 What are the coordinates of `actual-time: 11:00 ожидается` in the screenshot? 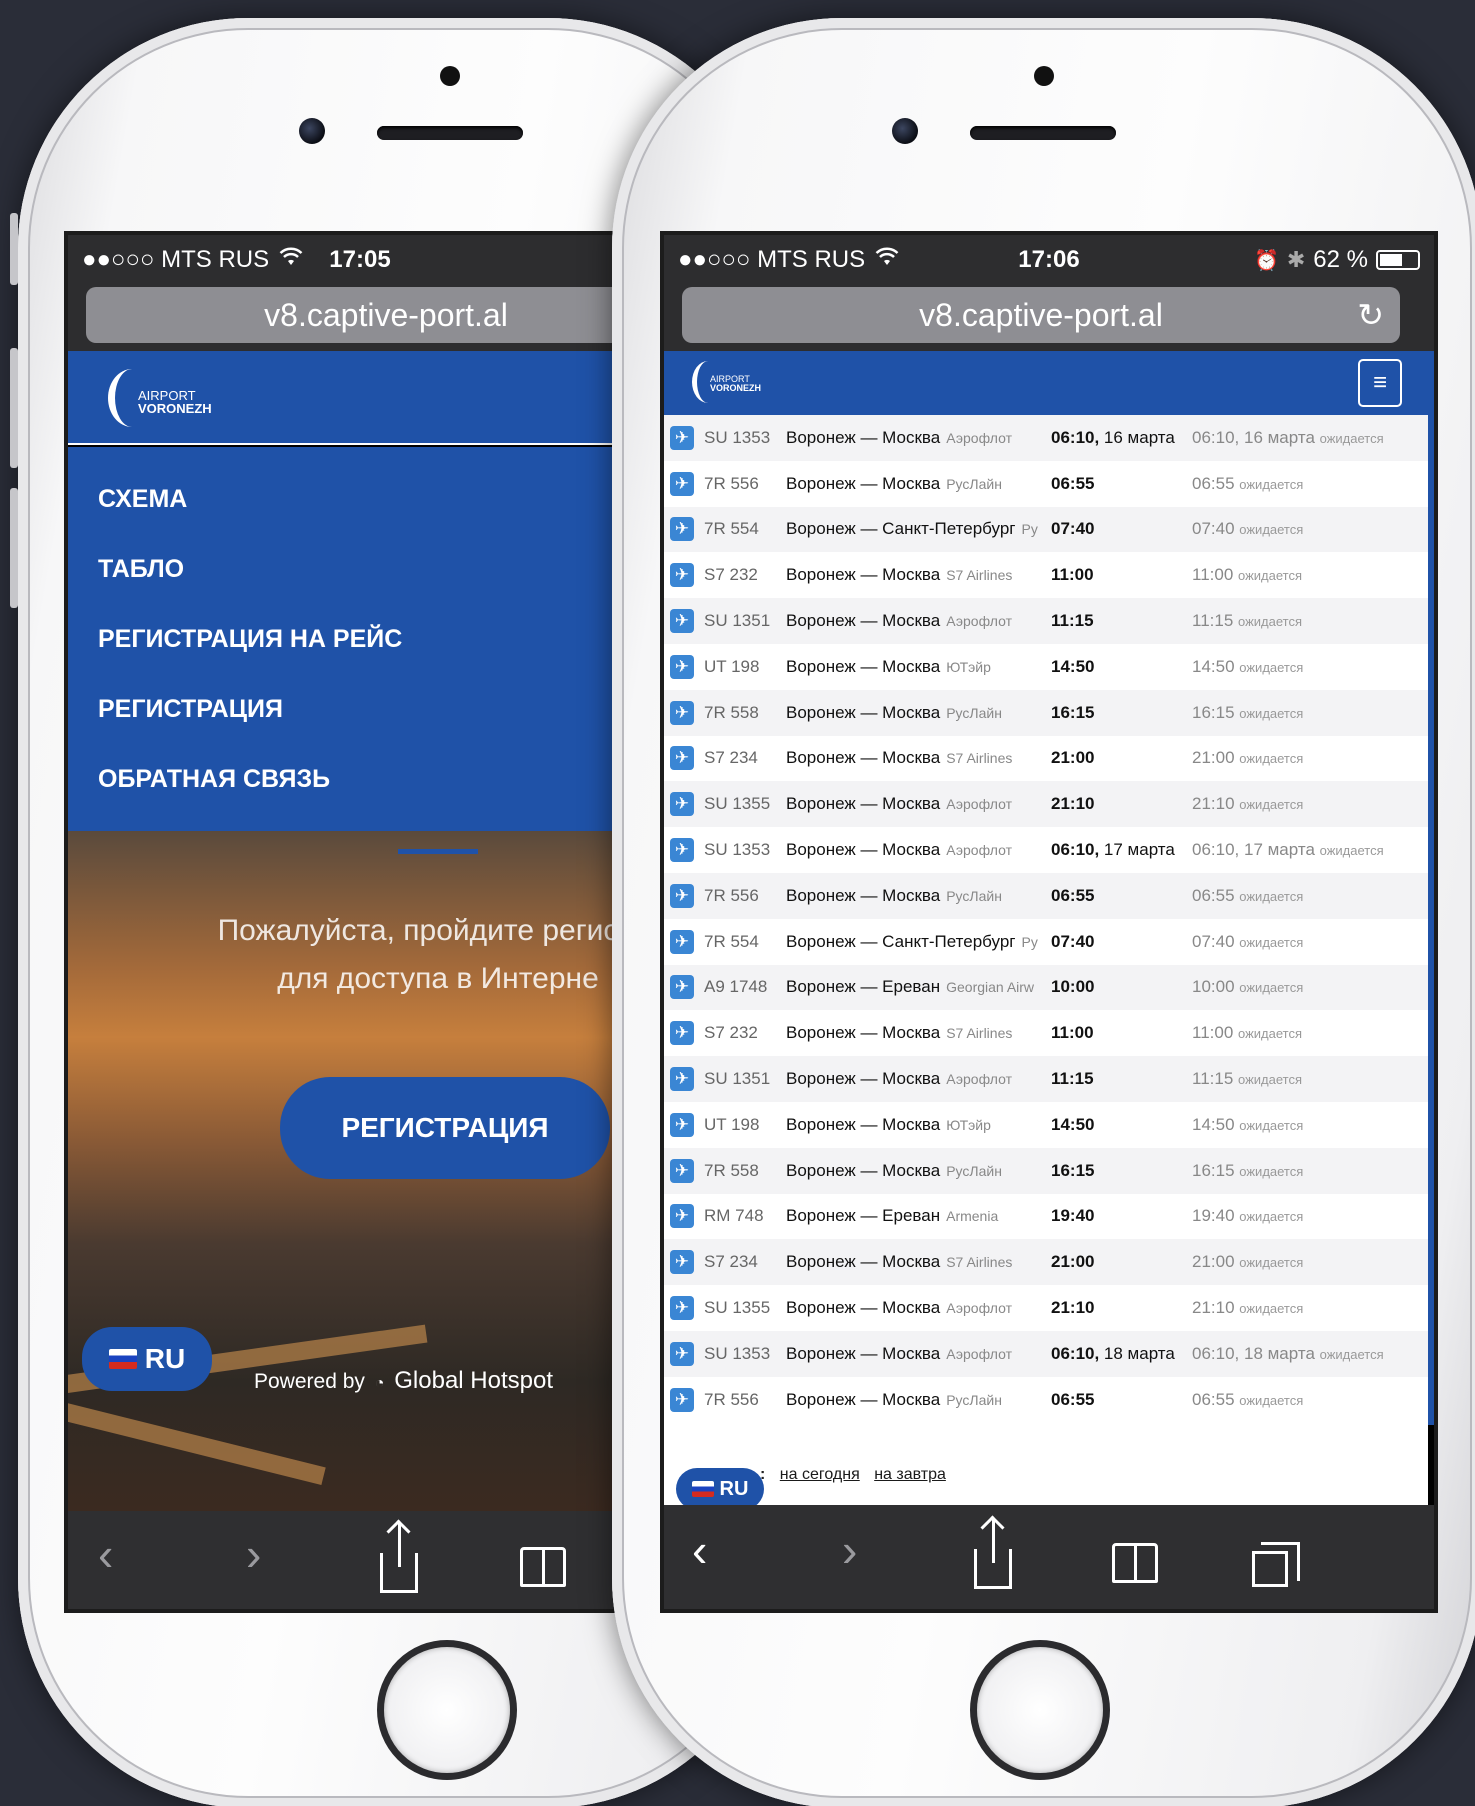 It's located at (1247, 575).